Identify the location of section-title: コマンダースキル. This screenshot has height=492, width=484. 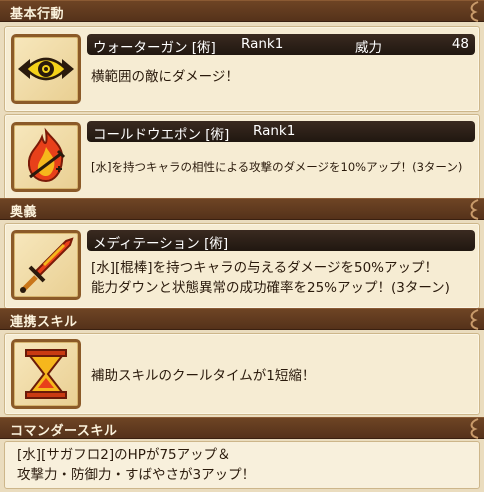
(64, 431).